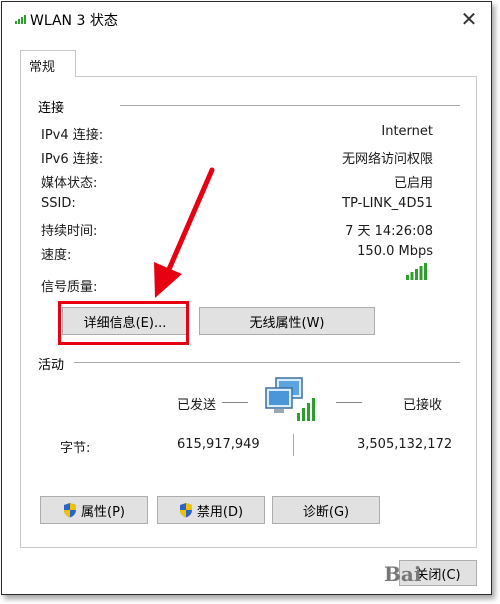 The width and height of the screenshot is (500, 604). What do you see at coordinates (103, 512) in the screenshot?
I see `properties-label: 属性(P)` at bounding box center [103, 512].